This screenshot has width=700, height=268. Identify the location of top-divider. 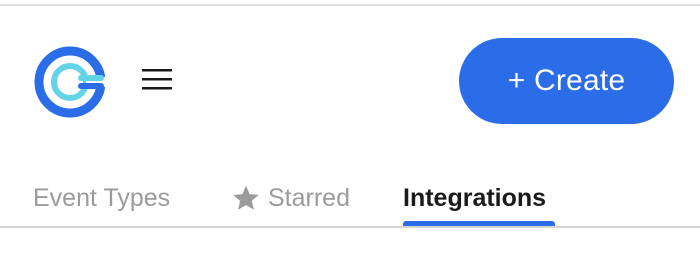
(350, 5).